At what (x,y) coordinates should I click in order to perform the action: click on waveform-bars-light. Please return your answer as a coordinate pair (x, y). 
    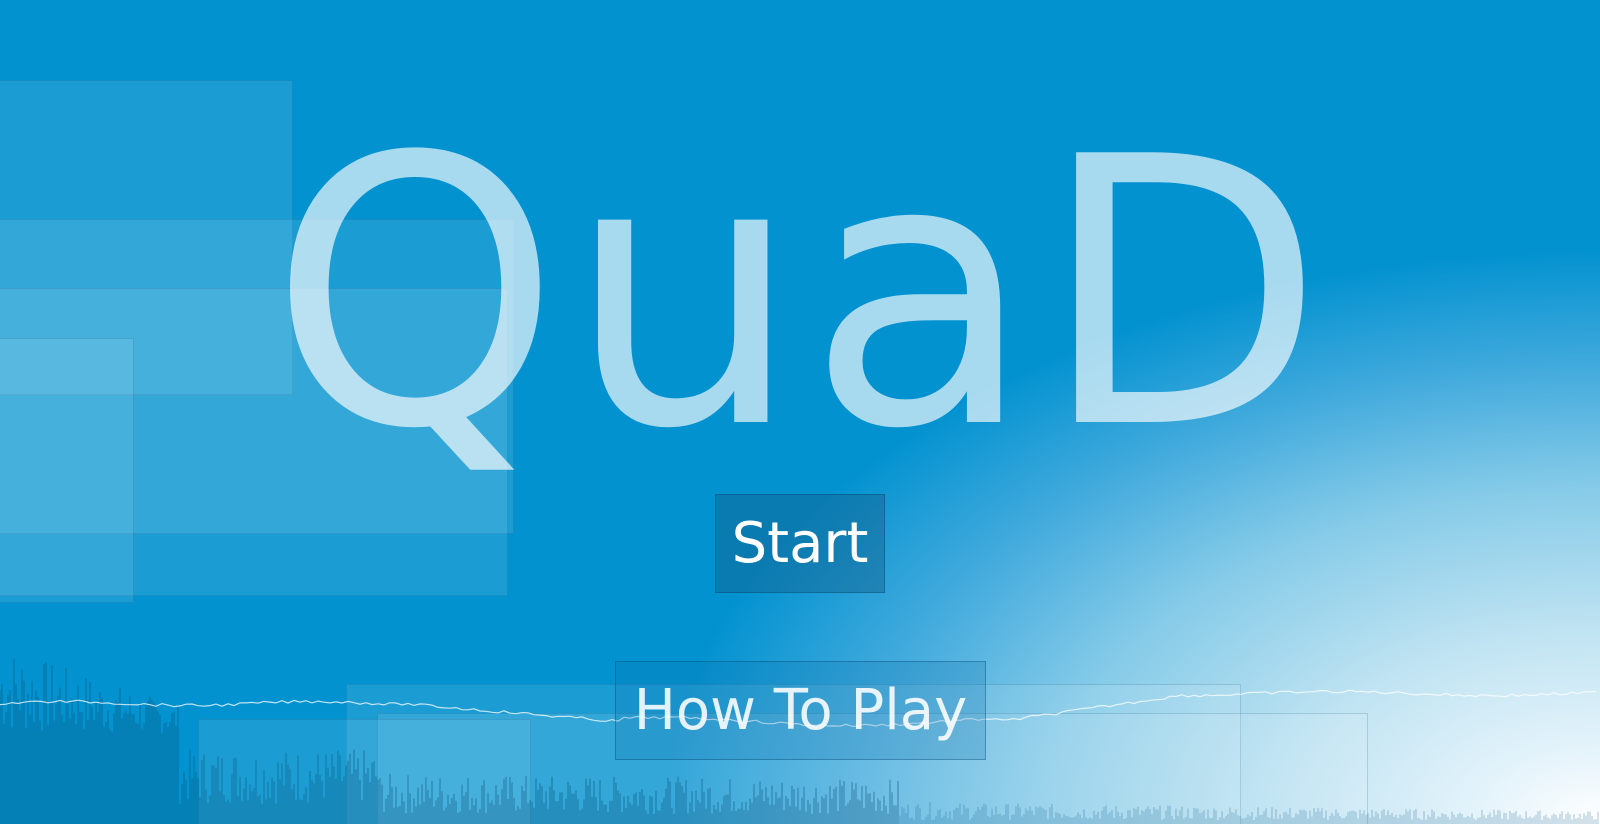
    Looking at the image, I should click on (1249, 813).